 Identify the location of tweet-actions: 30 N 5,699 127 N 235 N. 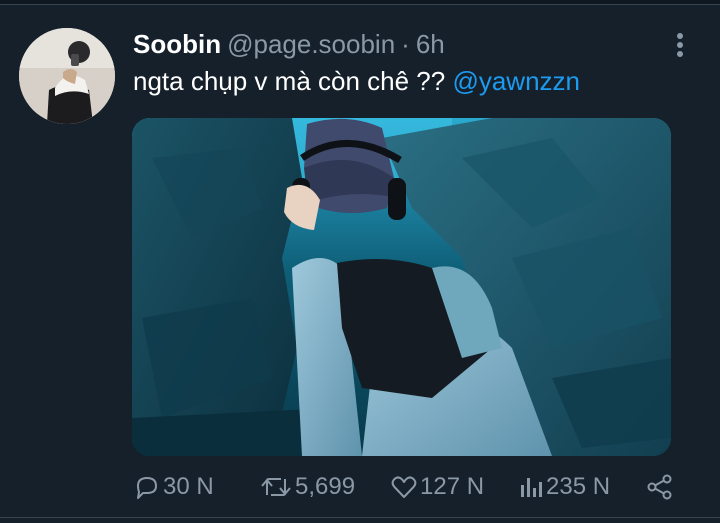
(360, 487).